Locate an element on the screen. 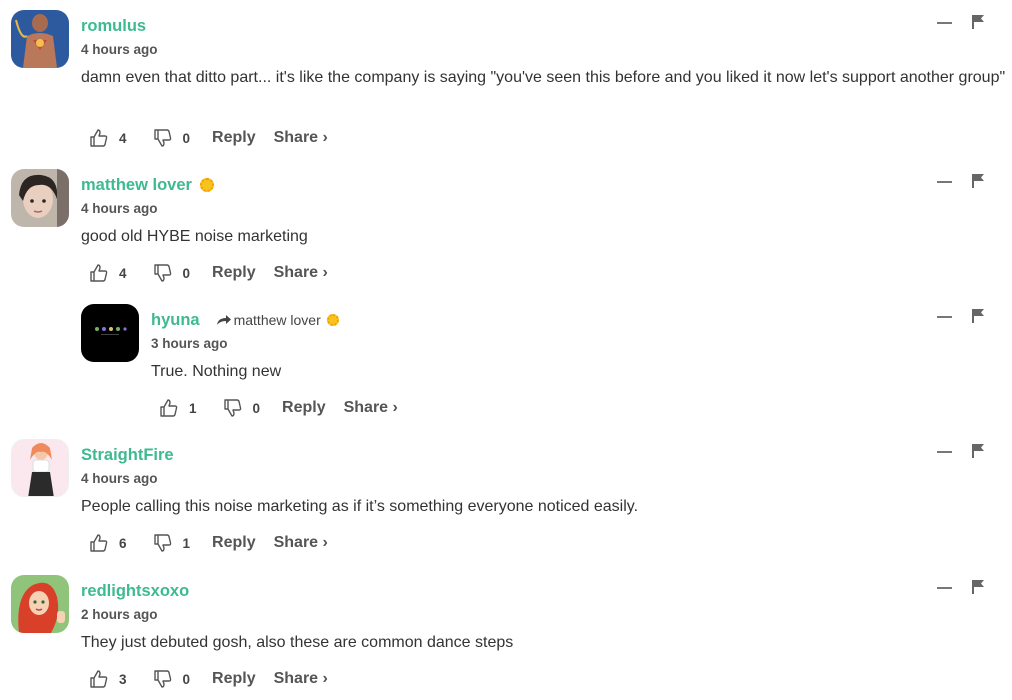 Image resolution: width=1012 pixels, height=700 pixels. dislike-count: 1 is located at coordinates (186, 543).